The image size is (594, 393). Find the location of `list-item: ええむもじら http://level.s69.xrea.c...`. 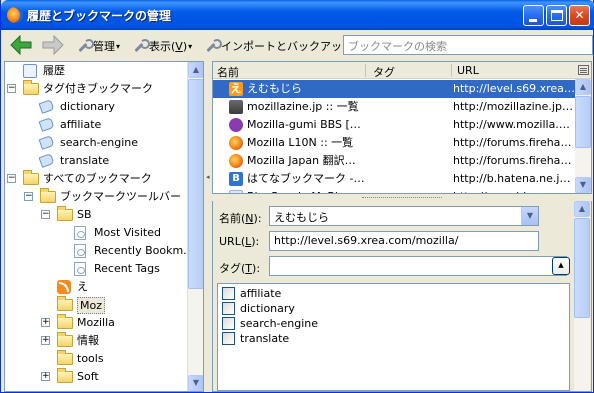

list-item: ええむもじら http://level.s69.xrea.c... is located at coordinates (394, 89).